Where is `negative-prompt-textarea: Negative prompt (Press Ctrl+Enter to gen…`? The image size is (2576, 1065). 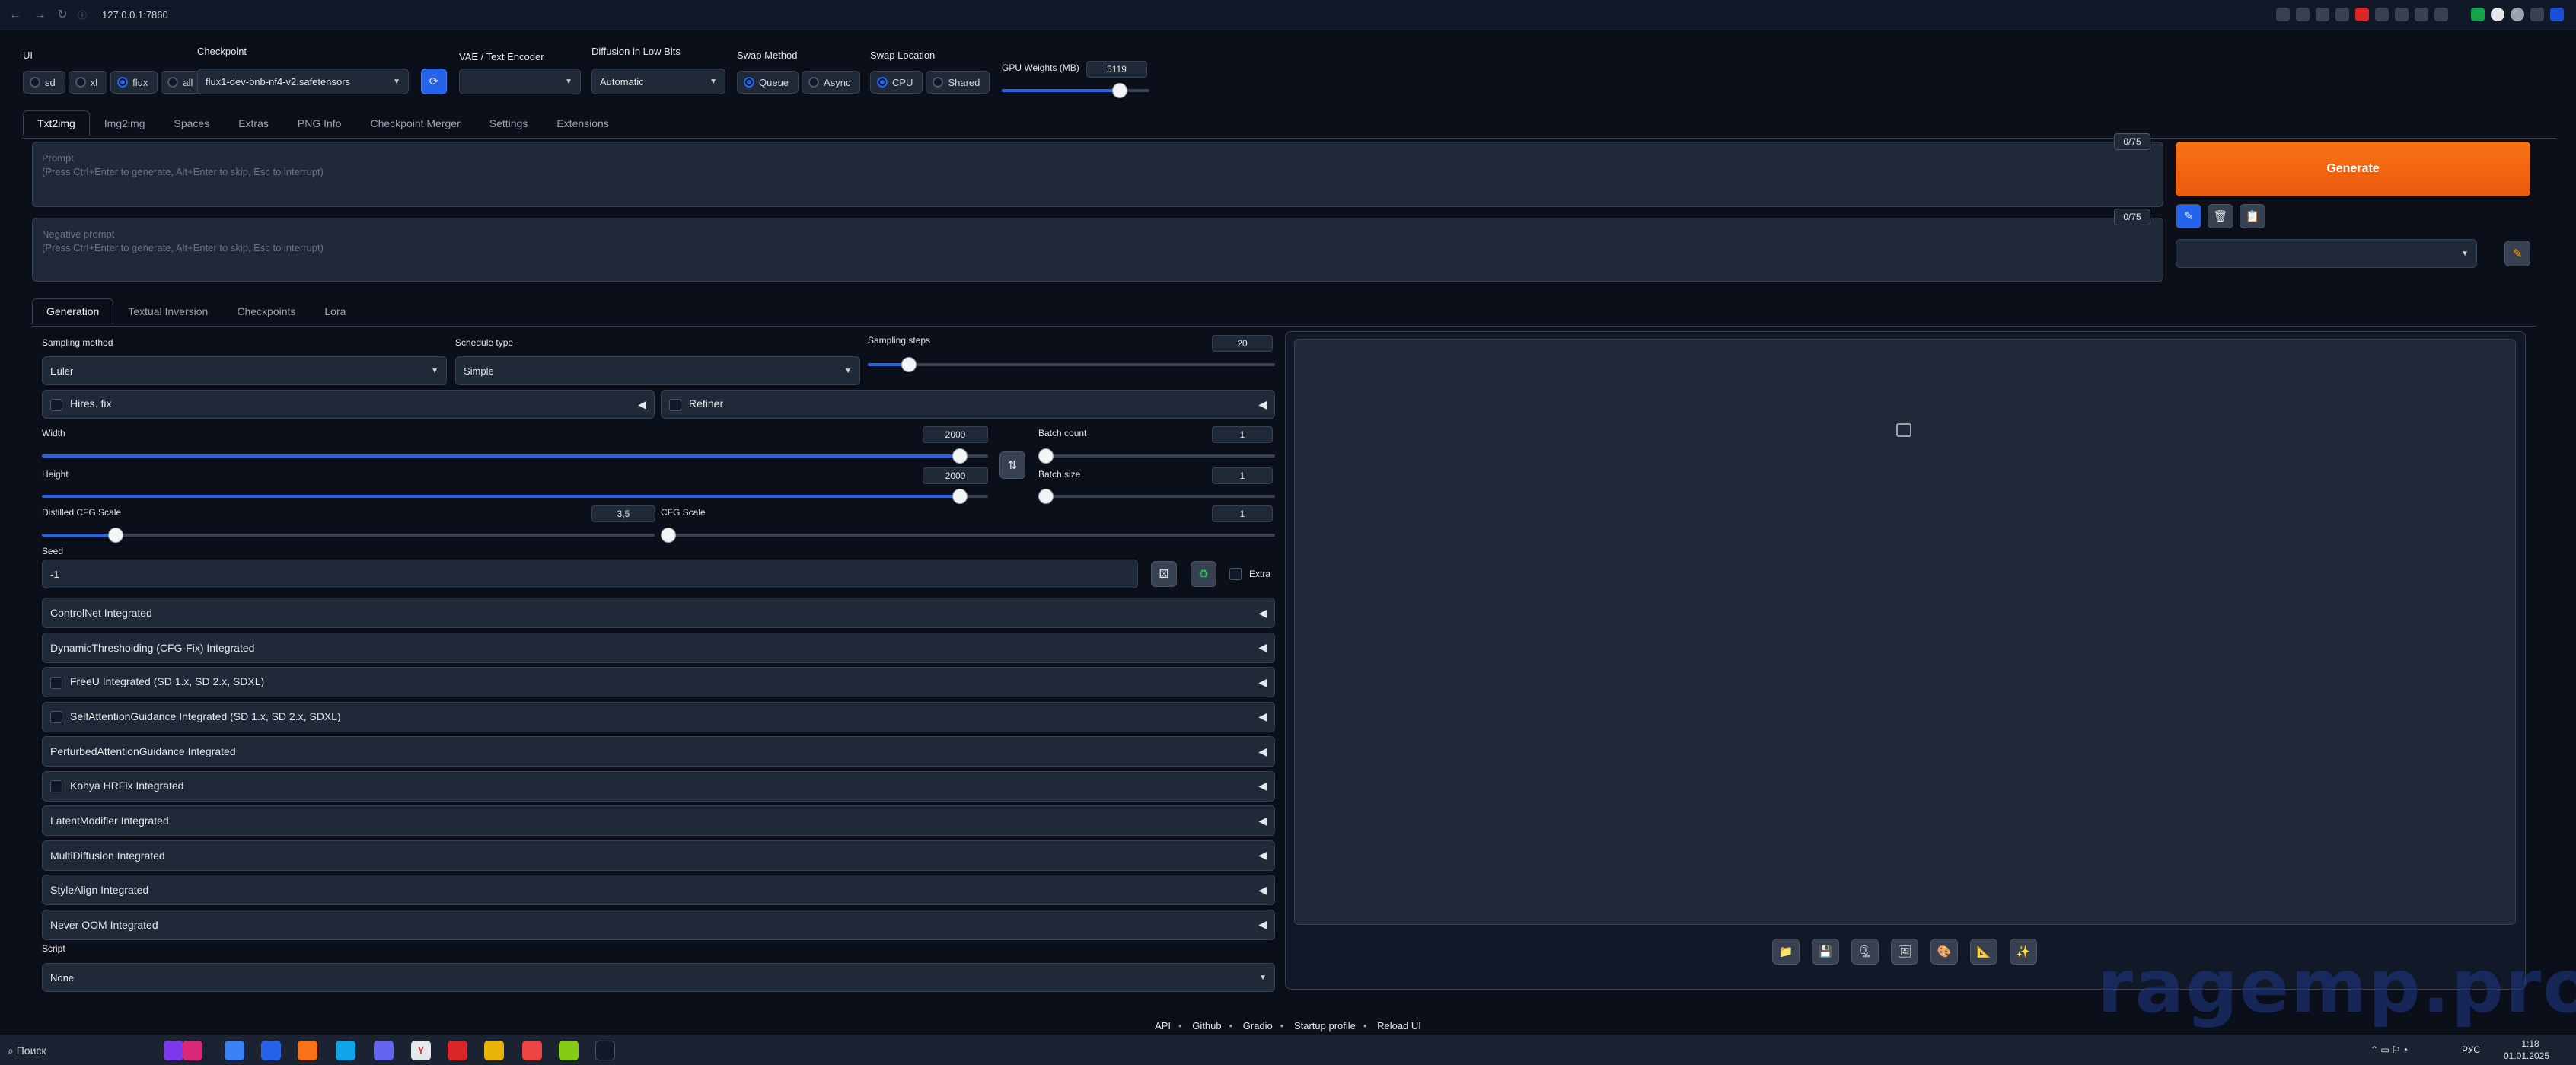 negative-prompt-textarea: Negative prompt (Press Ctrl+Enter to gen… is located at coordinates (1097, 250).